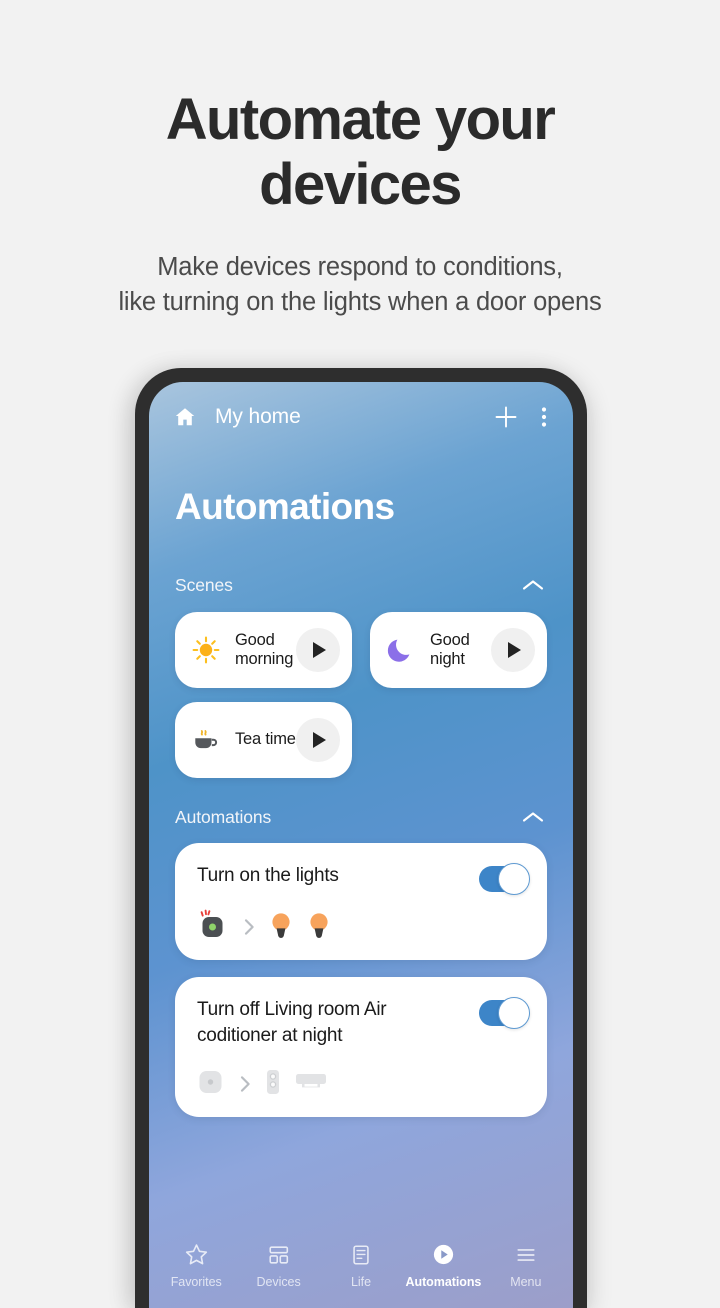  I want to click on plus-icon, so click(506, 417).